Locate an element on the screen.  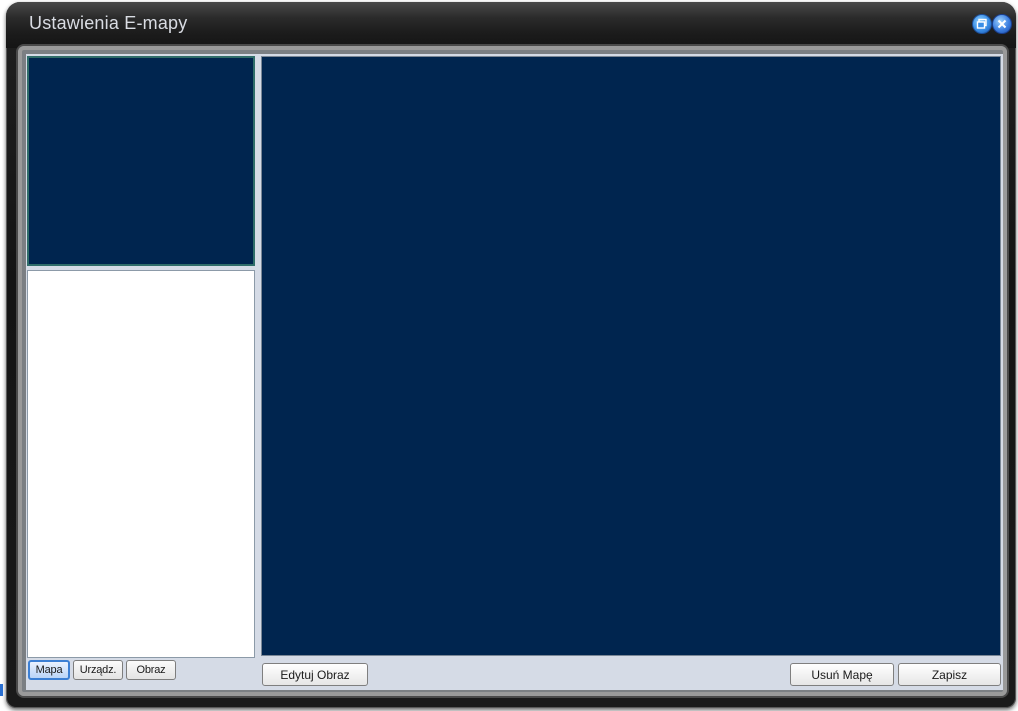
map-preview-panel is located at coordinates (141, 161).